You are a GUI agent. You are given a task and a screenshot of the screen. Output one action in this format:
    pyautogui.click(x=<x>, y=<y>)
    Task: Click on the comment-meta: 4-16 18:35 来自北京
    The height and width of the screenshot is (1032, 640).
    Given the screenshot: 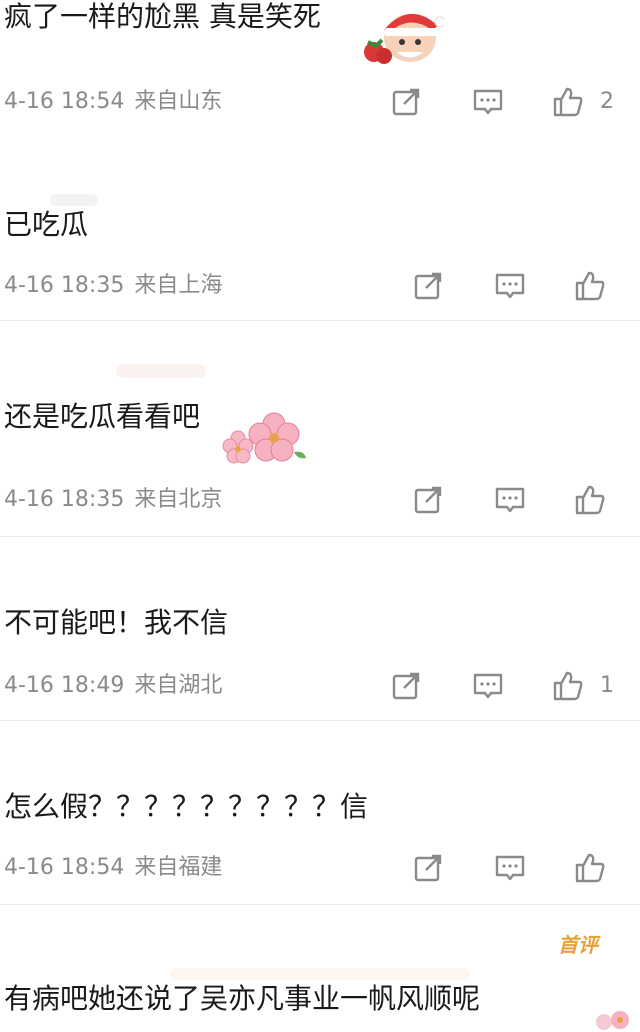 What is the action you would take?
    pyautogui.click(x=113, y=500)
    